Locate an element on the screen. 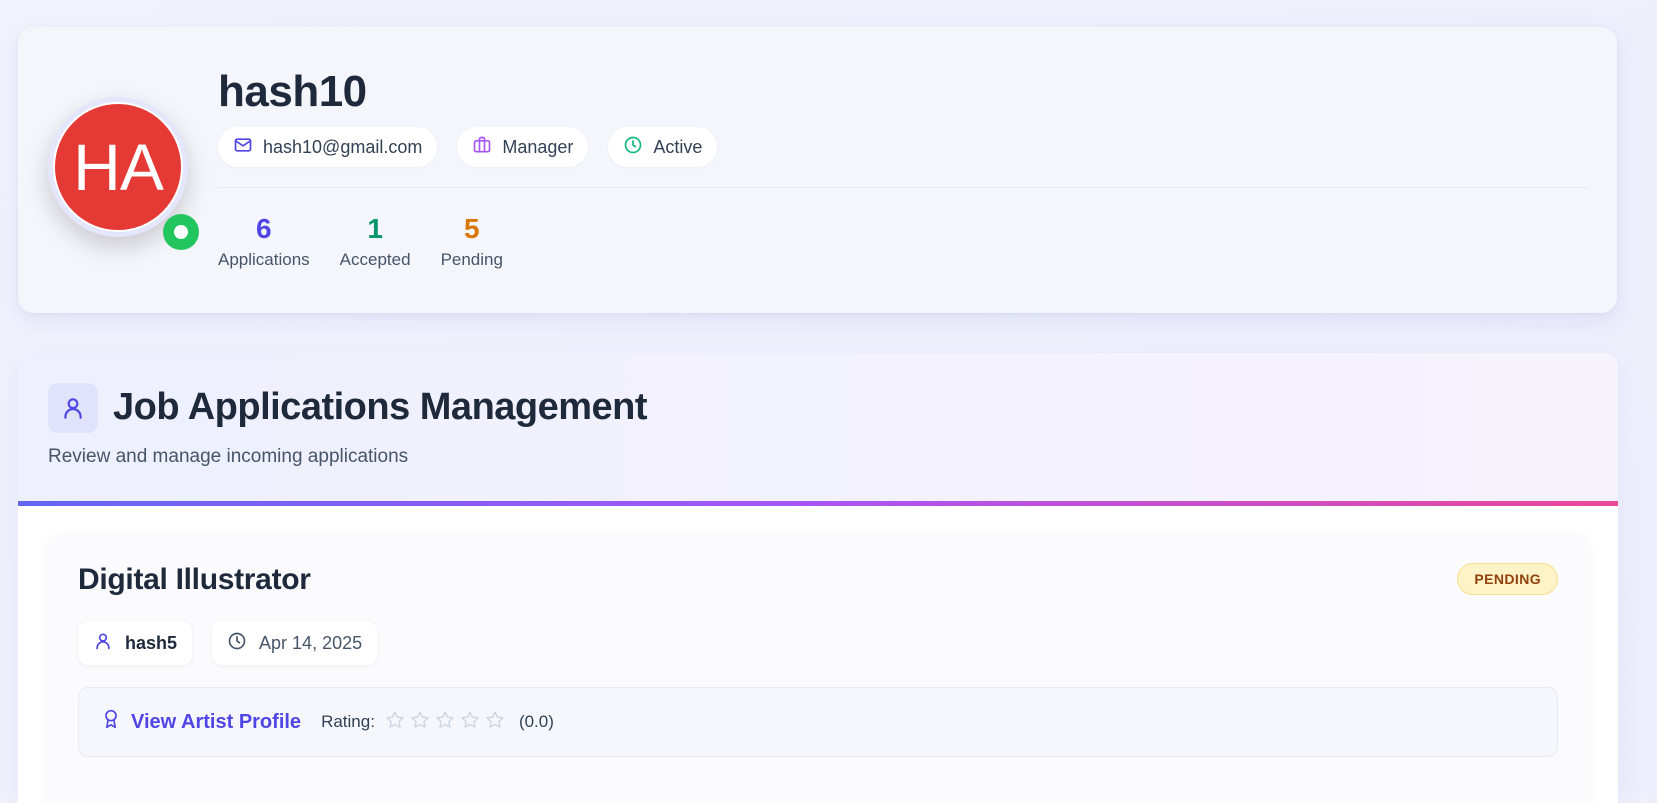 This screenshot has height=803, width=1657. header-accent-bar is located at coordinates (818, 503).